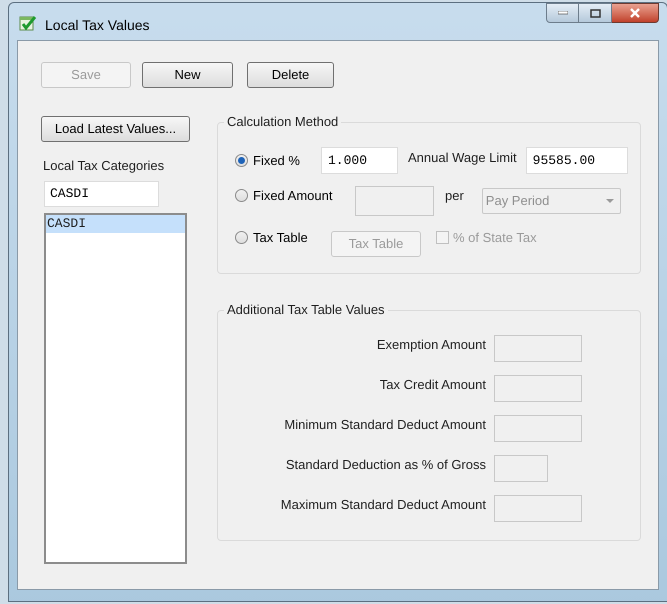 Image resolution: width=667 pixels, height=604 pixels. Describe the element at coordinates (101, 193) in the screenshot. I see `category-name-field: CASDI` at that location.